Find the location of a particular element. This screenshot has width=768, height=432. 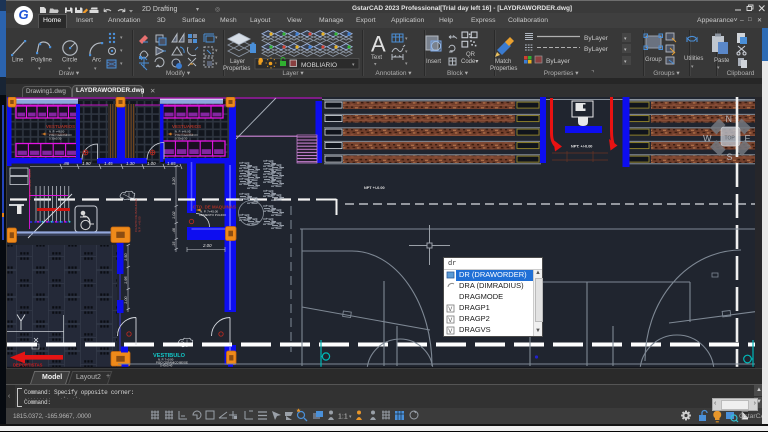

svg-text: 1:1 is located at coordinates (343, 417).